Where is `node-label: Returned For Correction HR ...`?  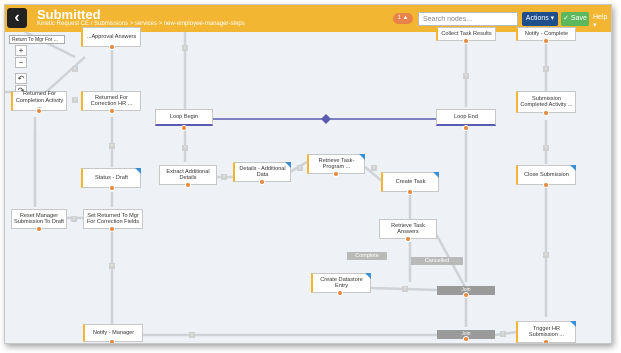
node-label: Returned For Correction HR ... is located at coordinates (111, 101).